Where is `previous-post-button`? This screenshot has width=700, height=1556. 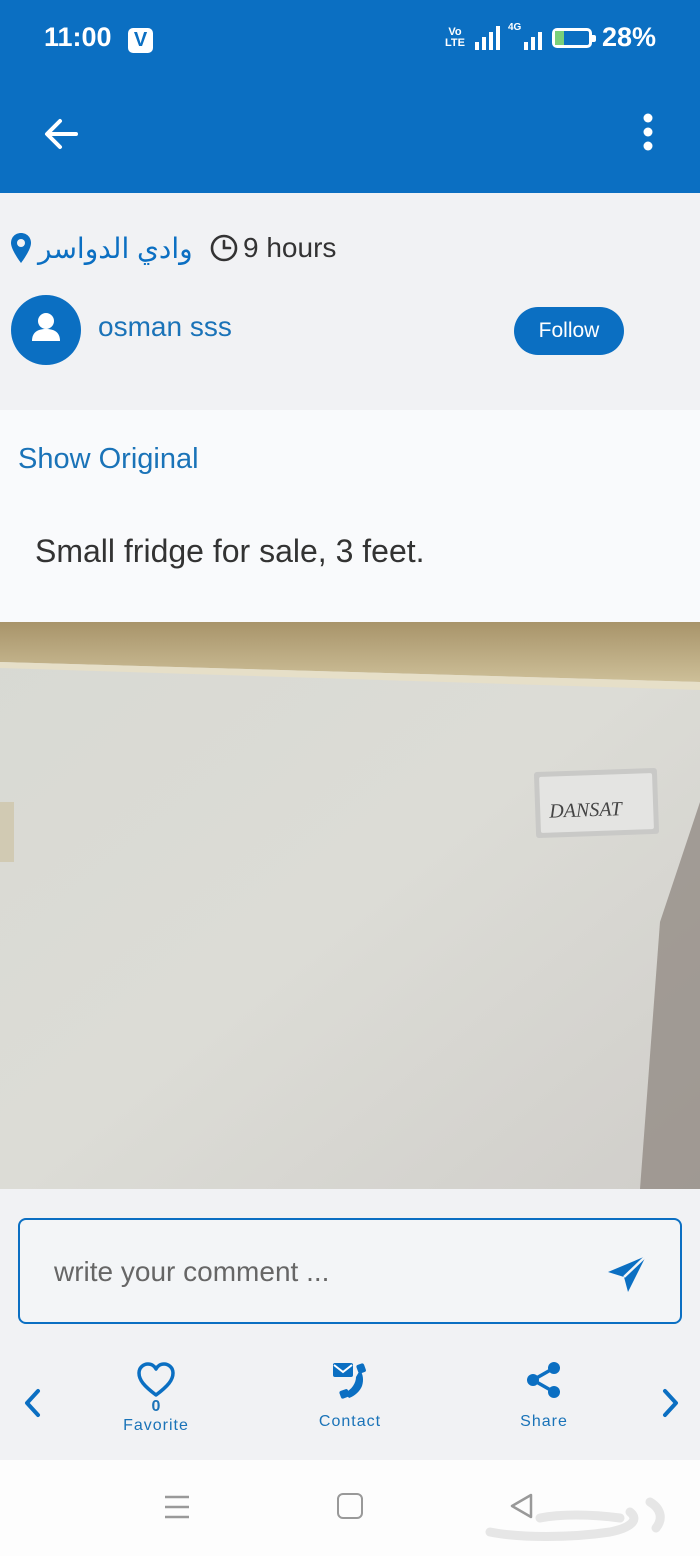 previous-post-button is located at coordinates (33, 1403).